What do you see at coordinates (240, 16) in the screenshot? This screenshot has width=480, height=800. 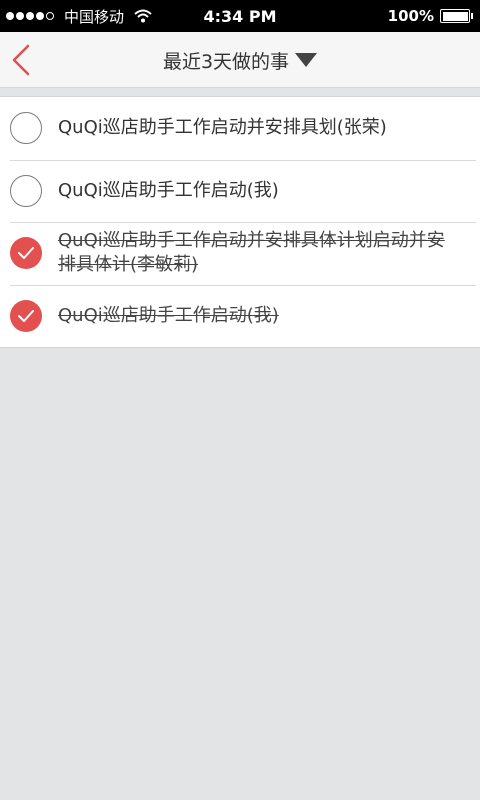 I see `status-bar: 中国移动 4:34 PM 100%` at bounding box center [240, 16].